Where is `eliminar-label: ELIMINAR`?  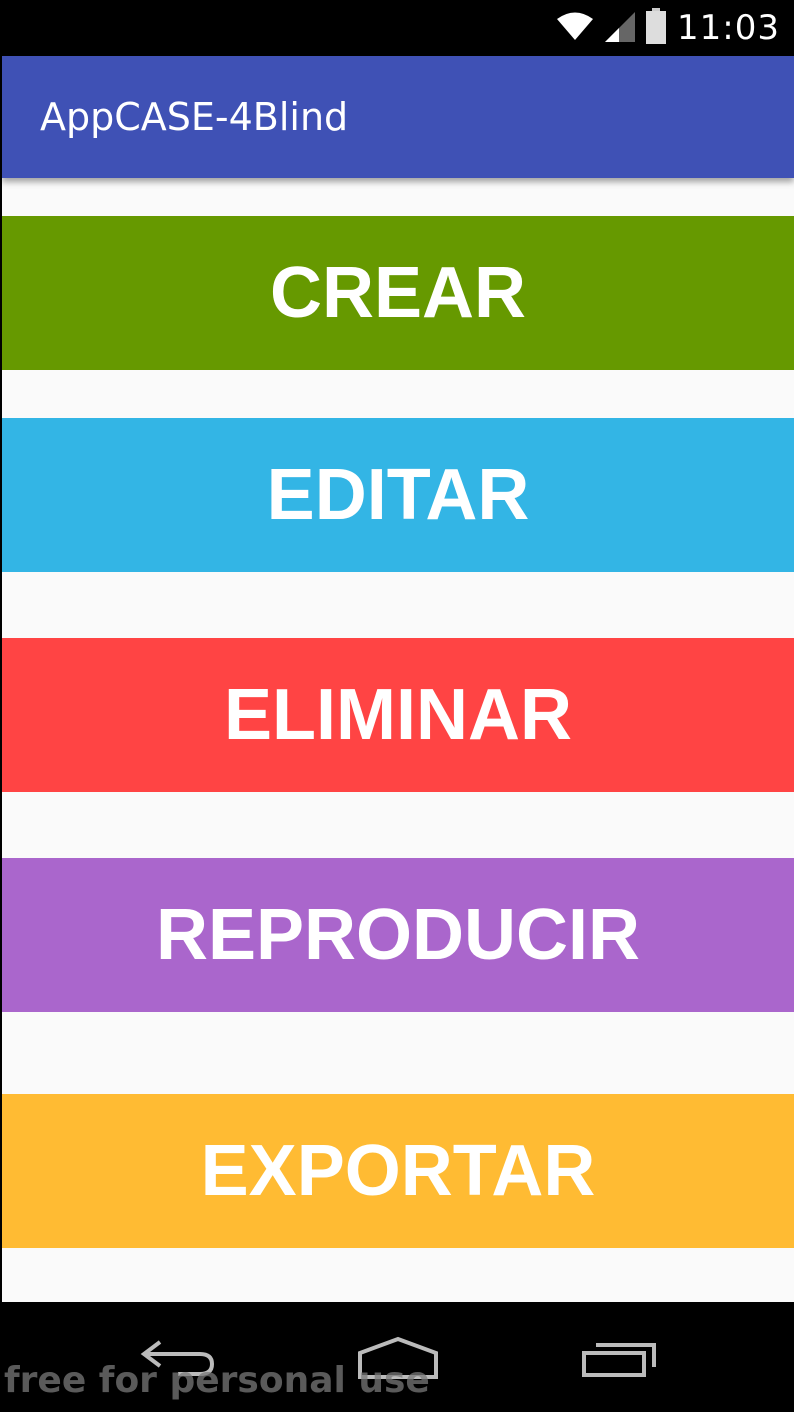 eliminar-label: ELIMINAR is located at coordinates (398, 715).